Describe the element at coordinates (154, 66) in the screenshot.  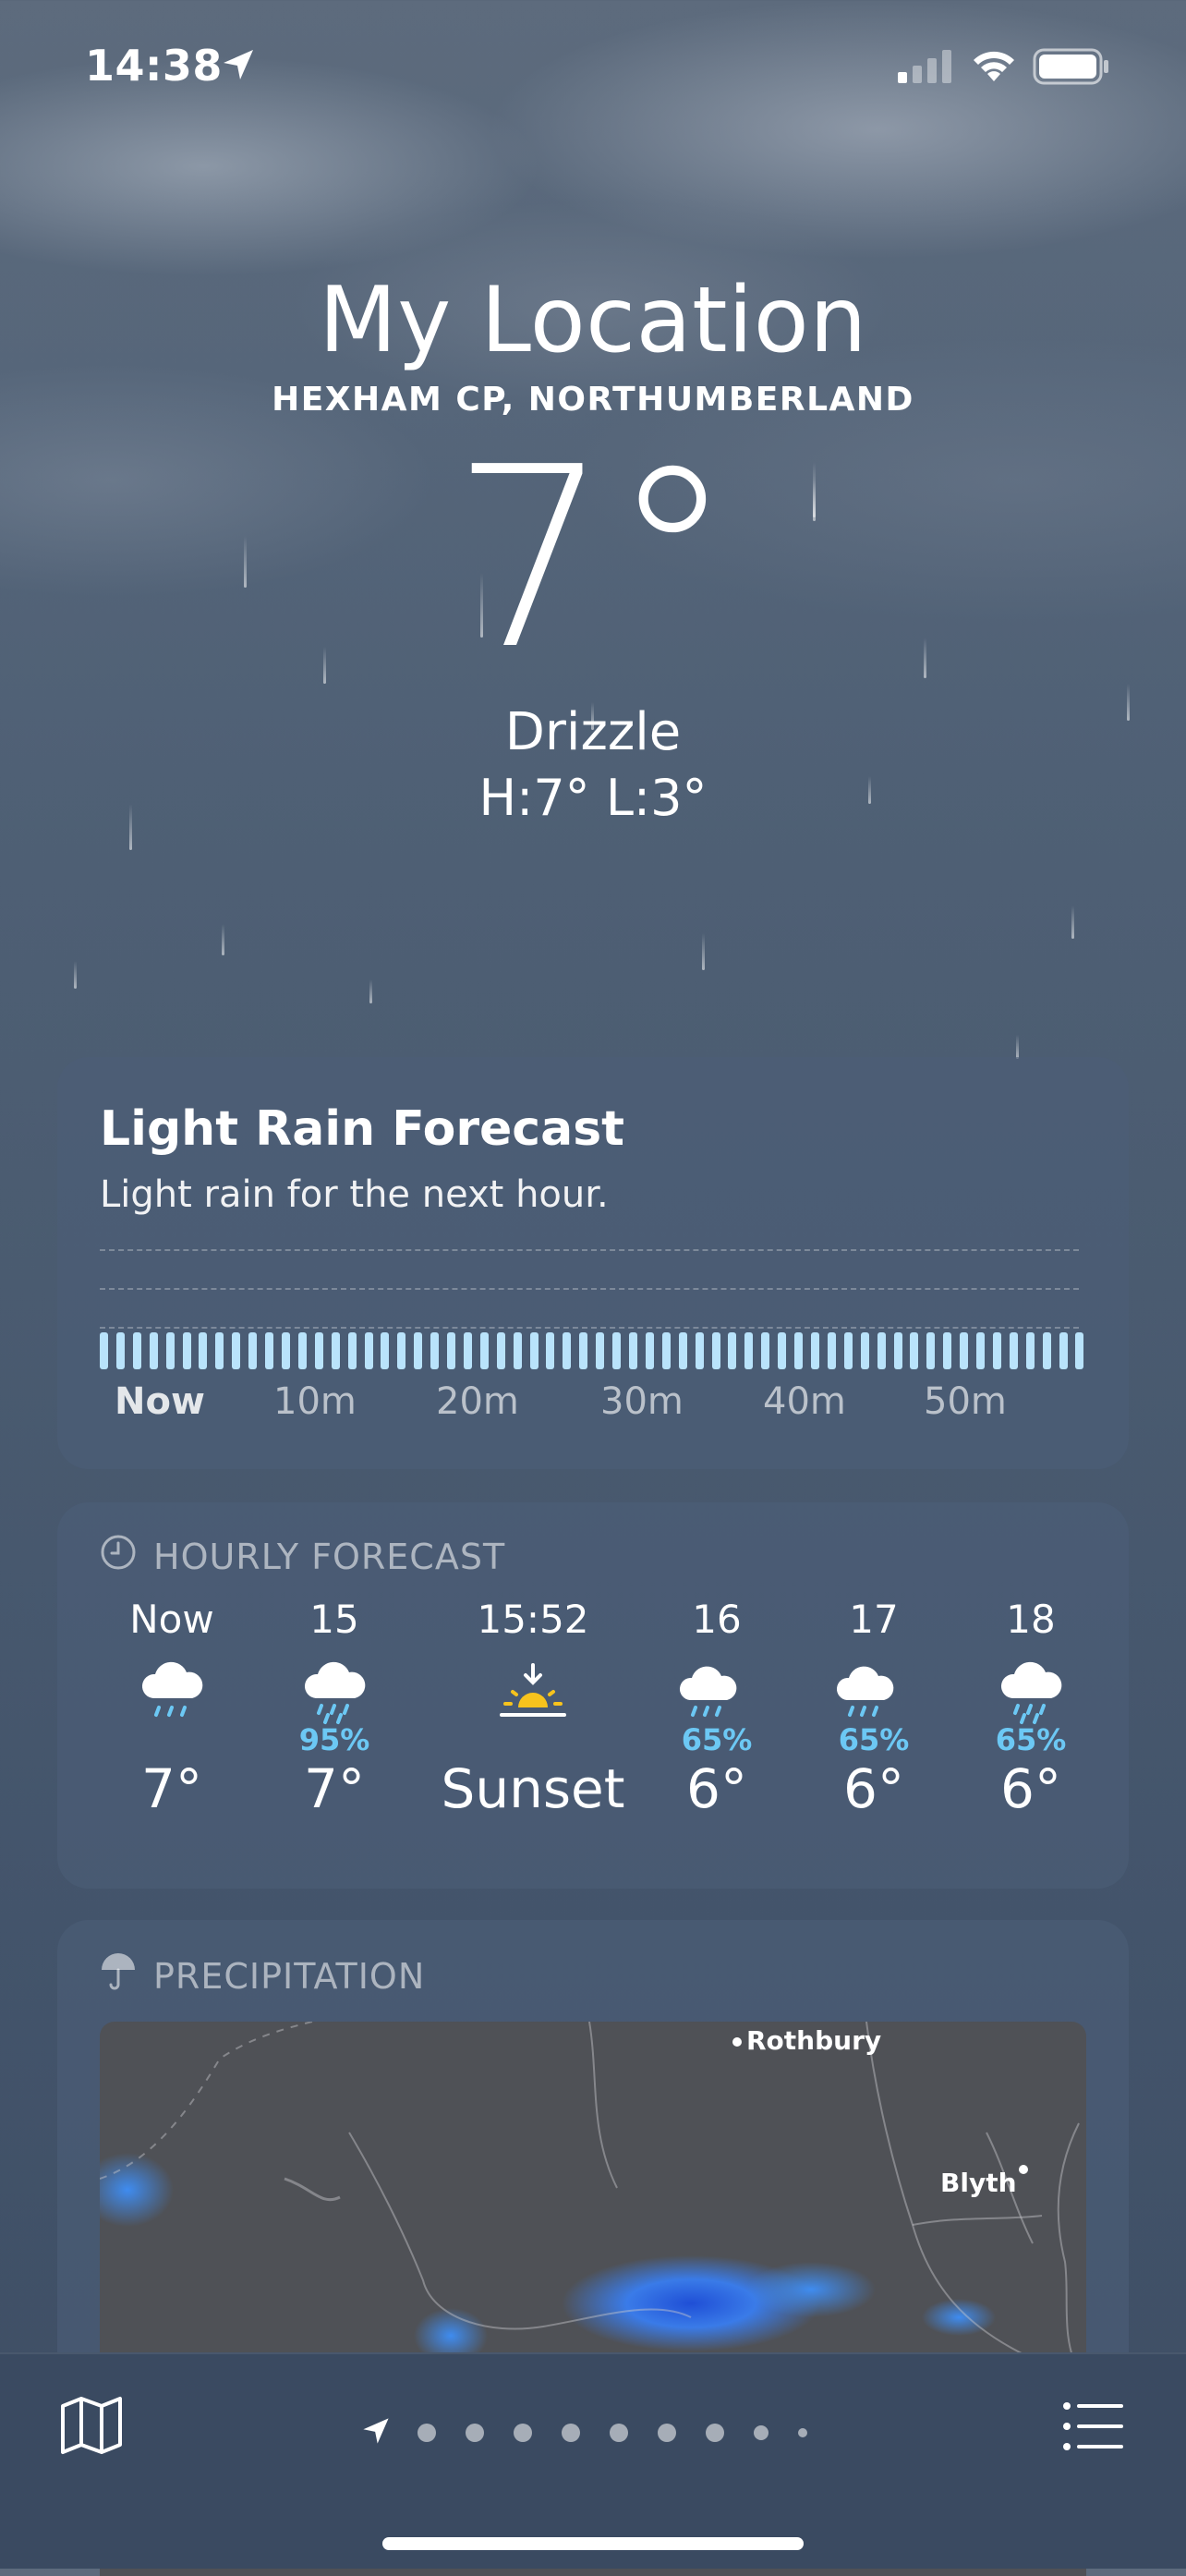
I see `status-time: 14:38` at that location.